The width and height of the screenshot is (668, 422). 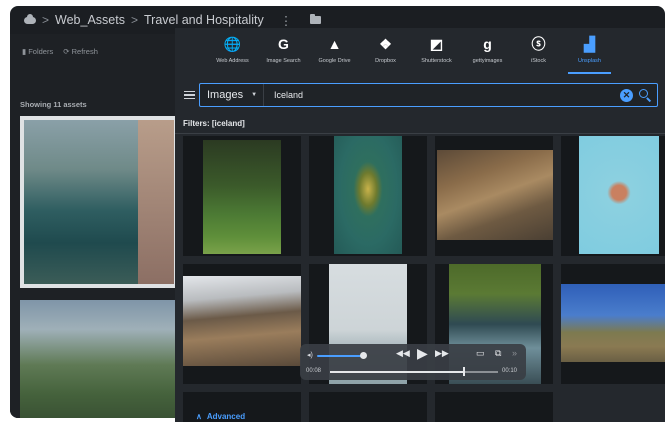 I want to click on globe-icon: 🌐, so click(x=232, y=44).